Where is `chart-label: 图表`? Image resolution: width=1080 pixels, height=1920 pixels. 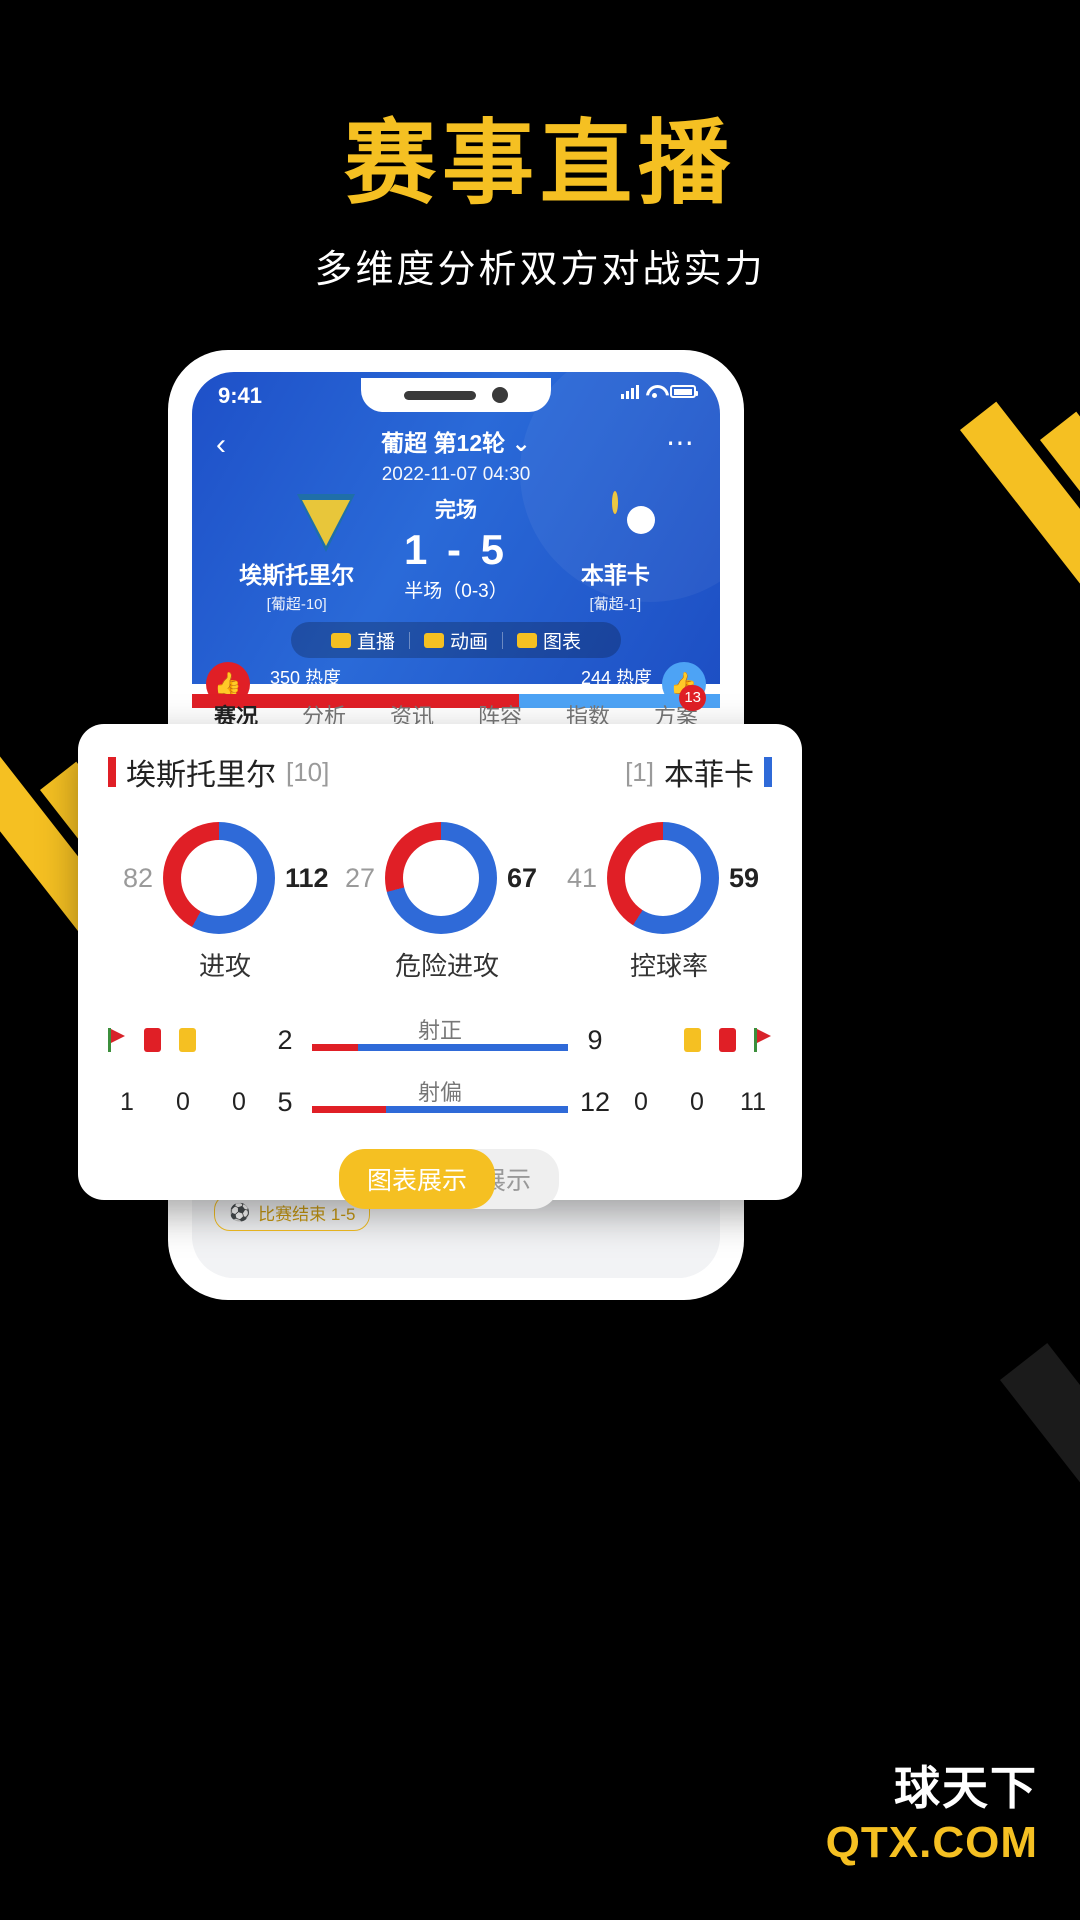 chart-label: 图表 is located at coordinates (562, 642).